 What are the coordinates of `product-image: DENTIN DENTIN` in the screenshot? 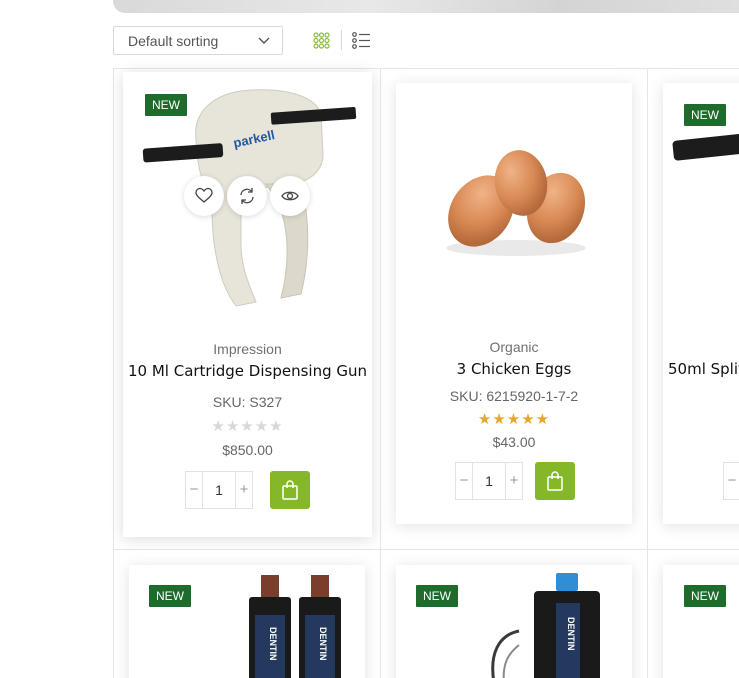 It's located at (296, 626).